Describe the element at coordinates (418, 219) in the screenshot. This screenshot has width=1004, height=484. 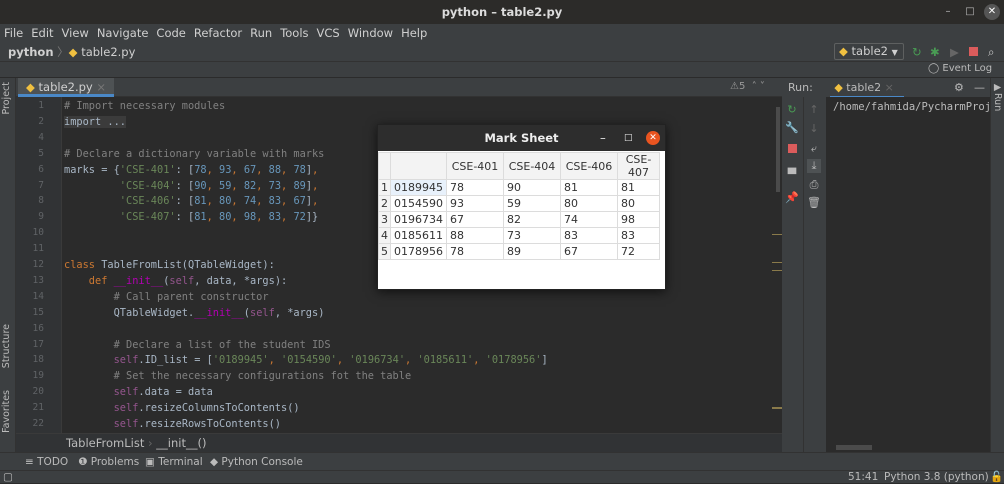
I see `student-id-cell: 0196734` at that location.